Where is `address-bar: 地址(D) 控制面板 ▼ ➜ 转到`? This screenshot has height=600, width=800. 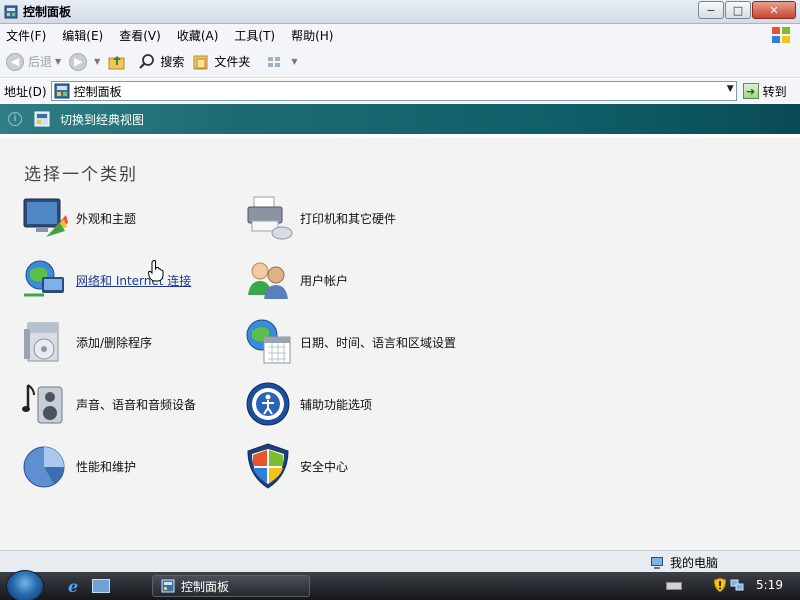
address-bar: 地址(D) 控制面板 ▼ ➜ 转到 is located at coordinates (400, 91).